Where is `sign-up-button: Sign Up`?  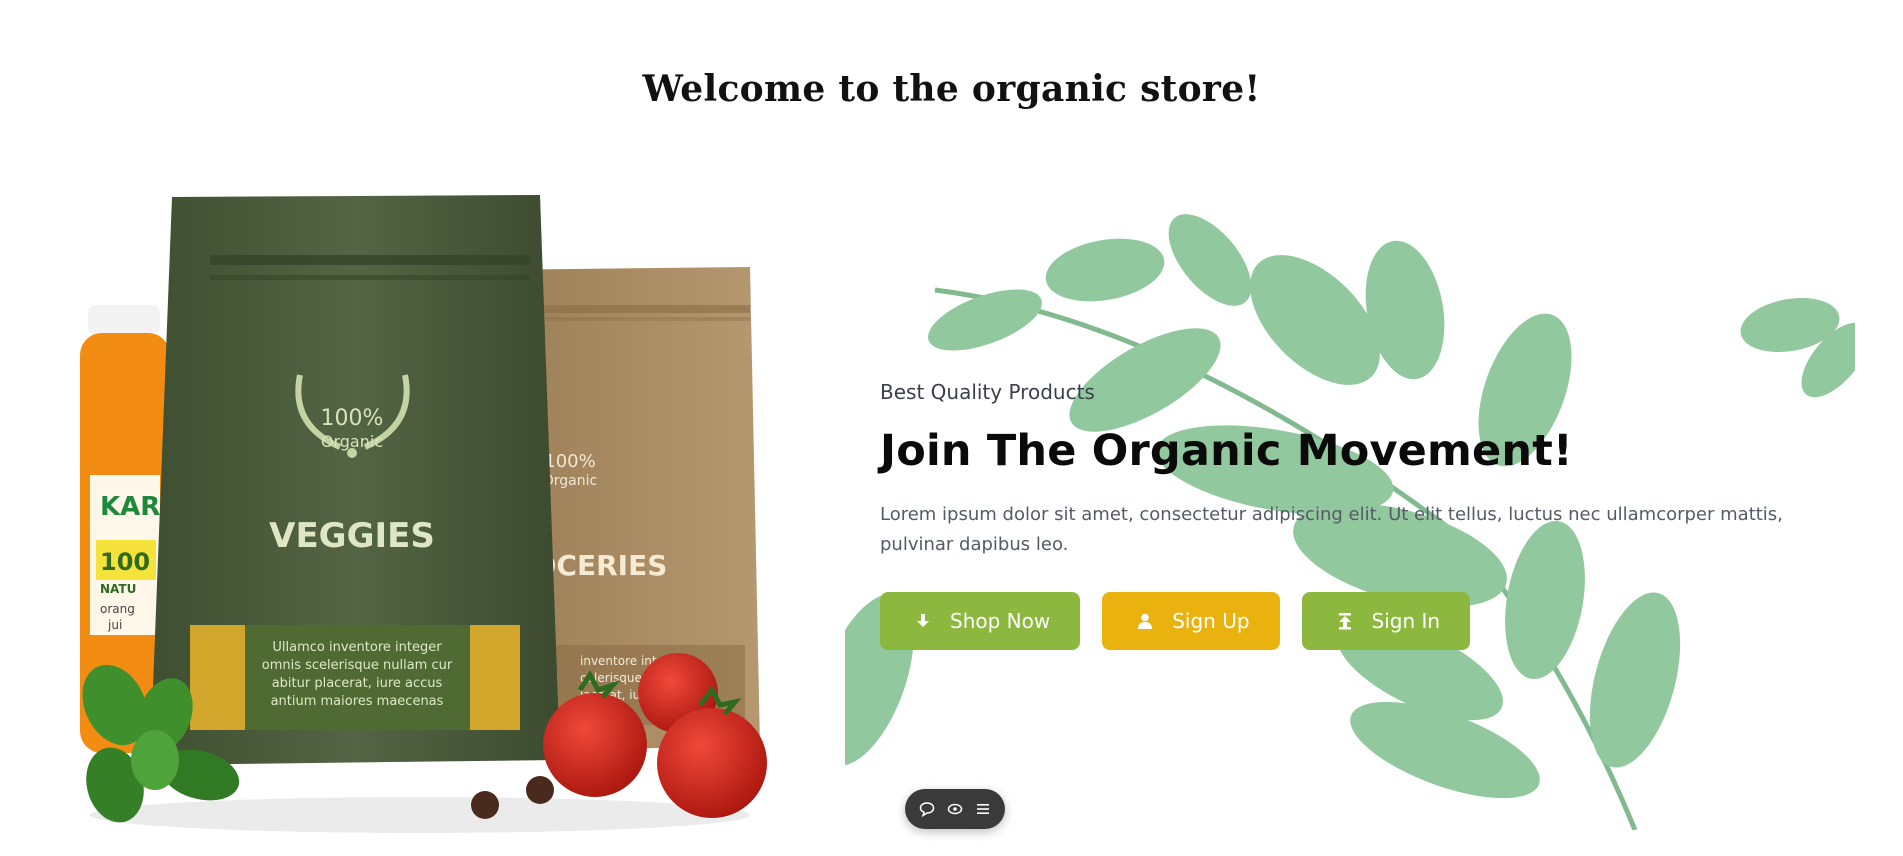
sign-up-button: Sign Up is located at coordinates (1191, 621).